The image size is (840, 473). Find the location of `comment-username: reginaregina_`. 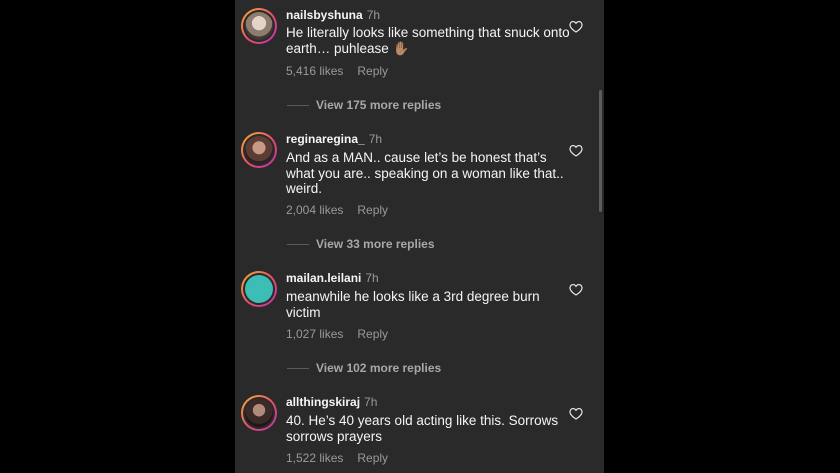

comment-username: reginaregina_ is located at coordinates (325, 139).